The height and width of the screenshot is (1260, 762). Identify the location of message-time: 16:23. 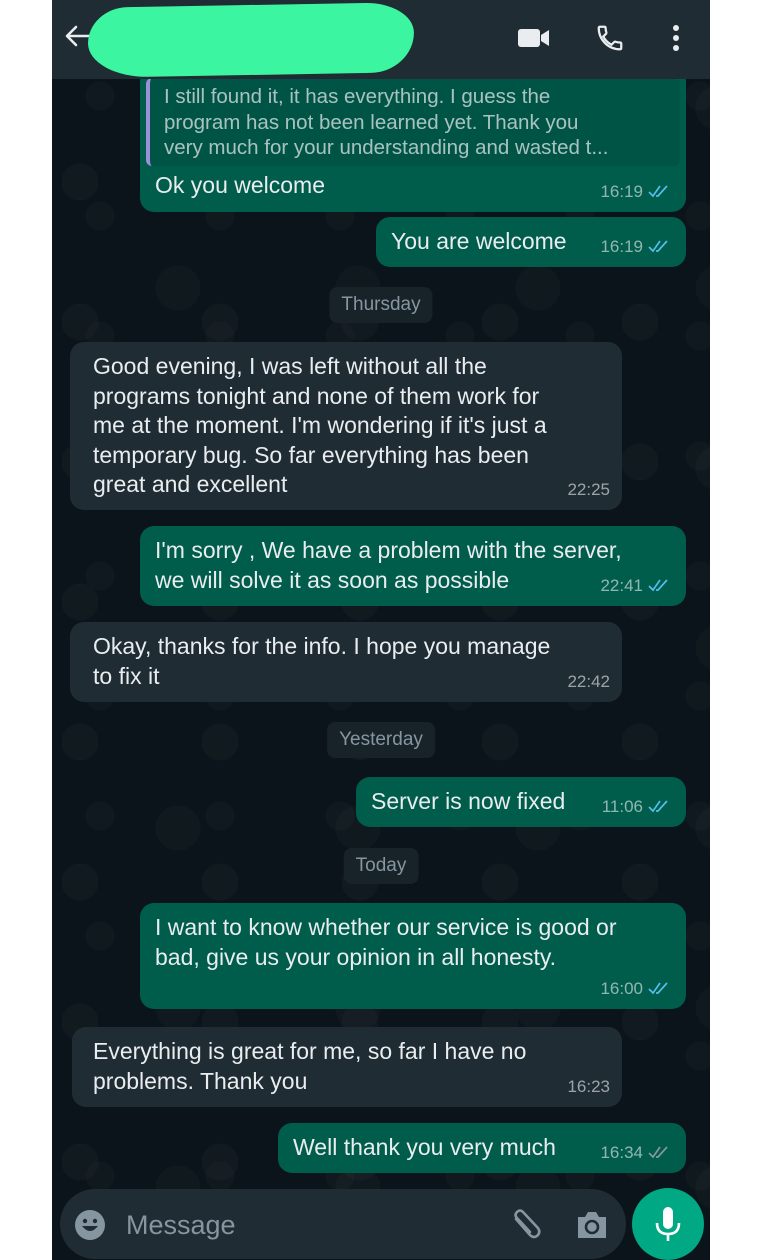
(588, 1086).